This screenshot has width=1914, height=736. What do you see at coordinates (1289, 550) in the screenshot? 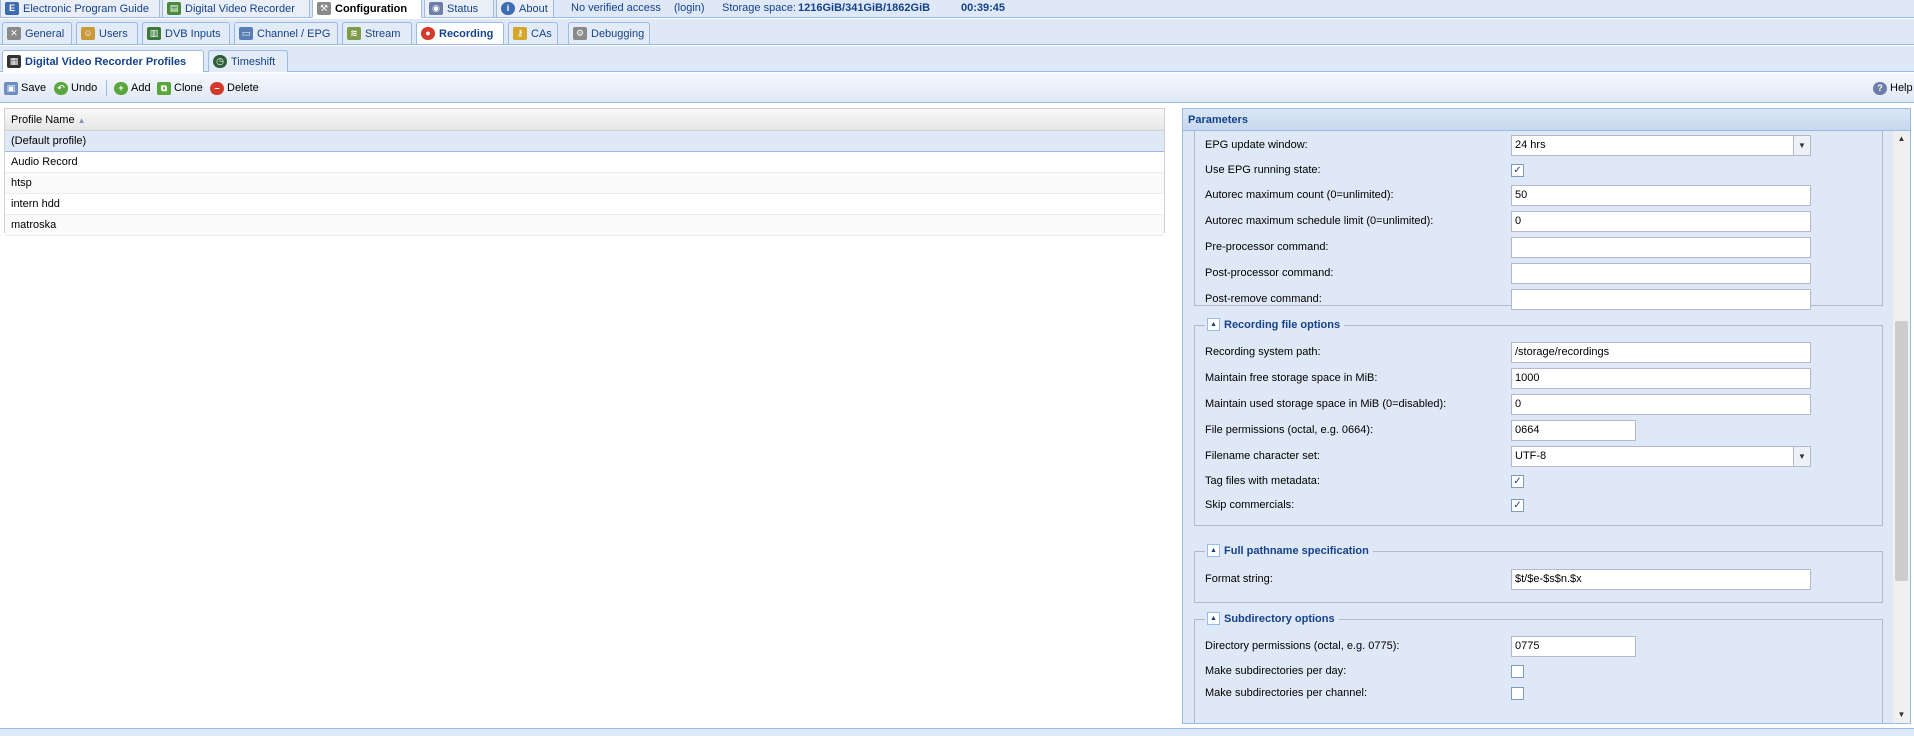
I see `fieldset-legend: ▲ Full pathname specification` at bounding box center [1289, 550].